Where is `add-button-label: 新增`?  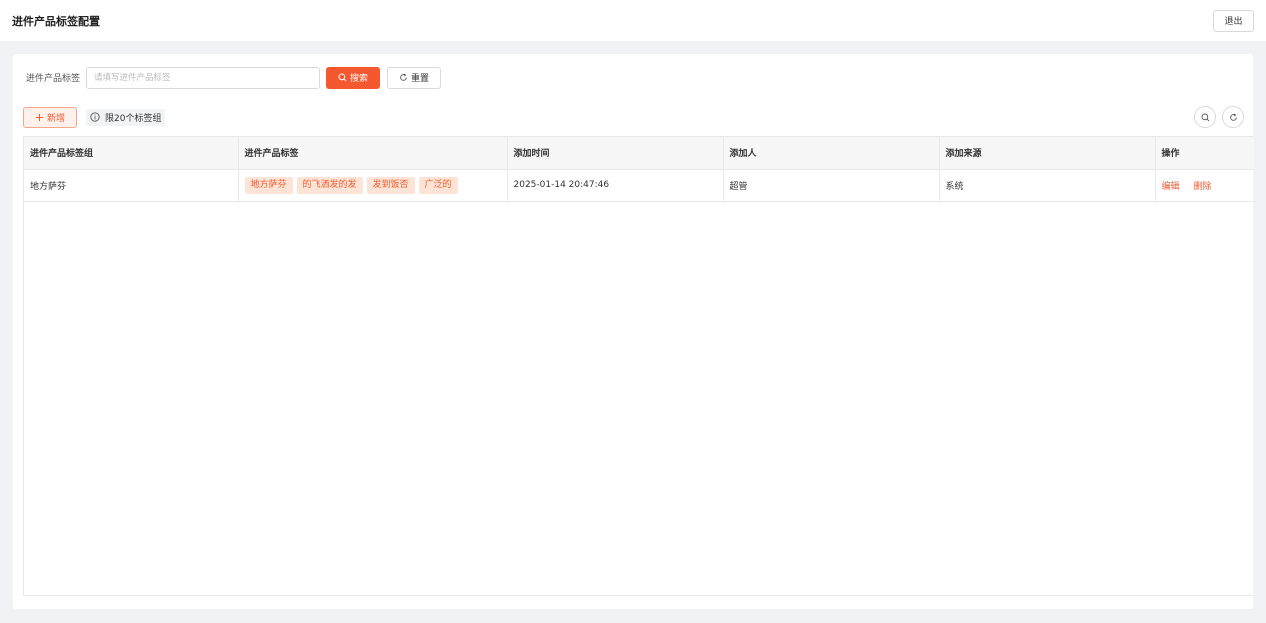 add-button-label: 新增 is located at coordinates (55, 118).